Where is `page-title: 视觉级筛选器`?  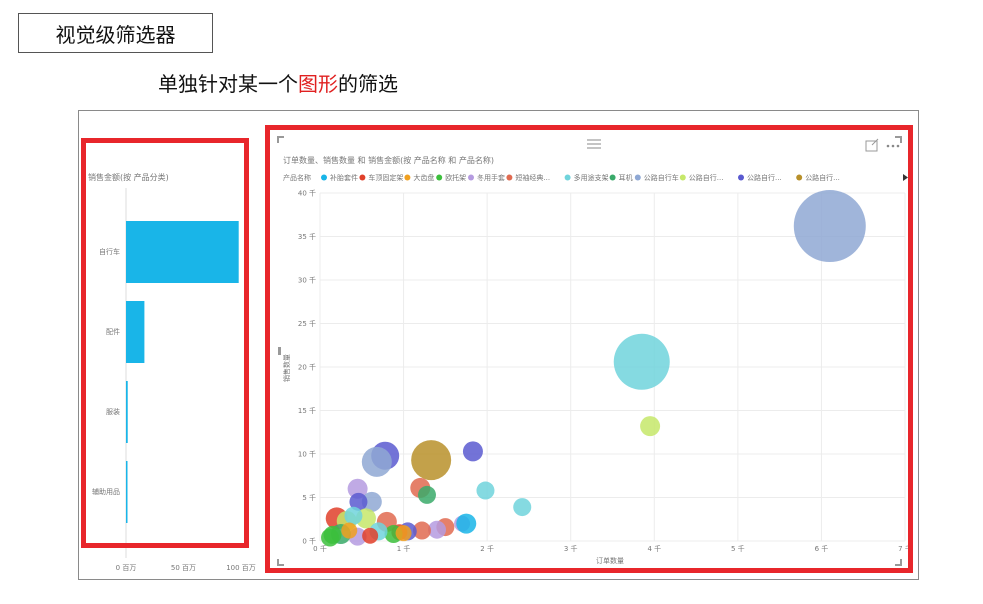
page-title: 视觉级筛选器 is located at coordinates (115, 34).